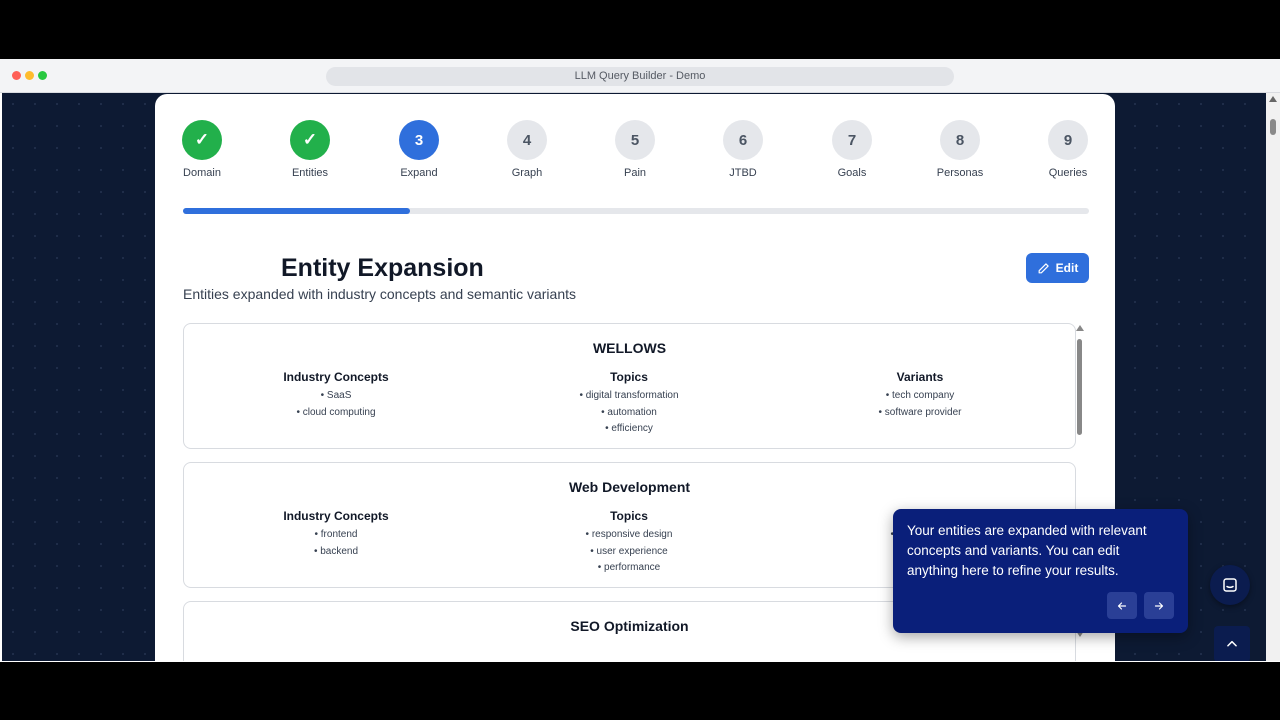  I want to click on step-entities: ✓ Entities, so click(310, 149).